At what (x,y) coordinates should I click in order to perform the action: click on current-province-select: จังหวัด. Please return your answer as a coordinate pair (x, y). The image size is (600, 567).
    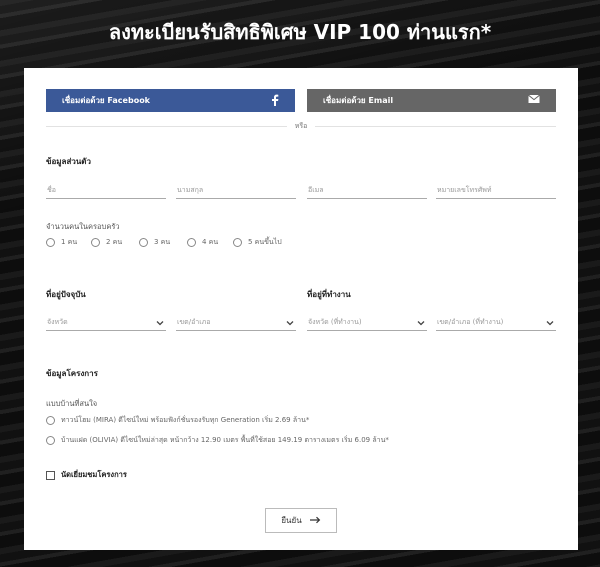
    Looking at the image, I should click on (106, 323).